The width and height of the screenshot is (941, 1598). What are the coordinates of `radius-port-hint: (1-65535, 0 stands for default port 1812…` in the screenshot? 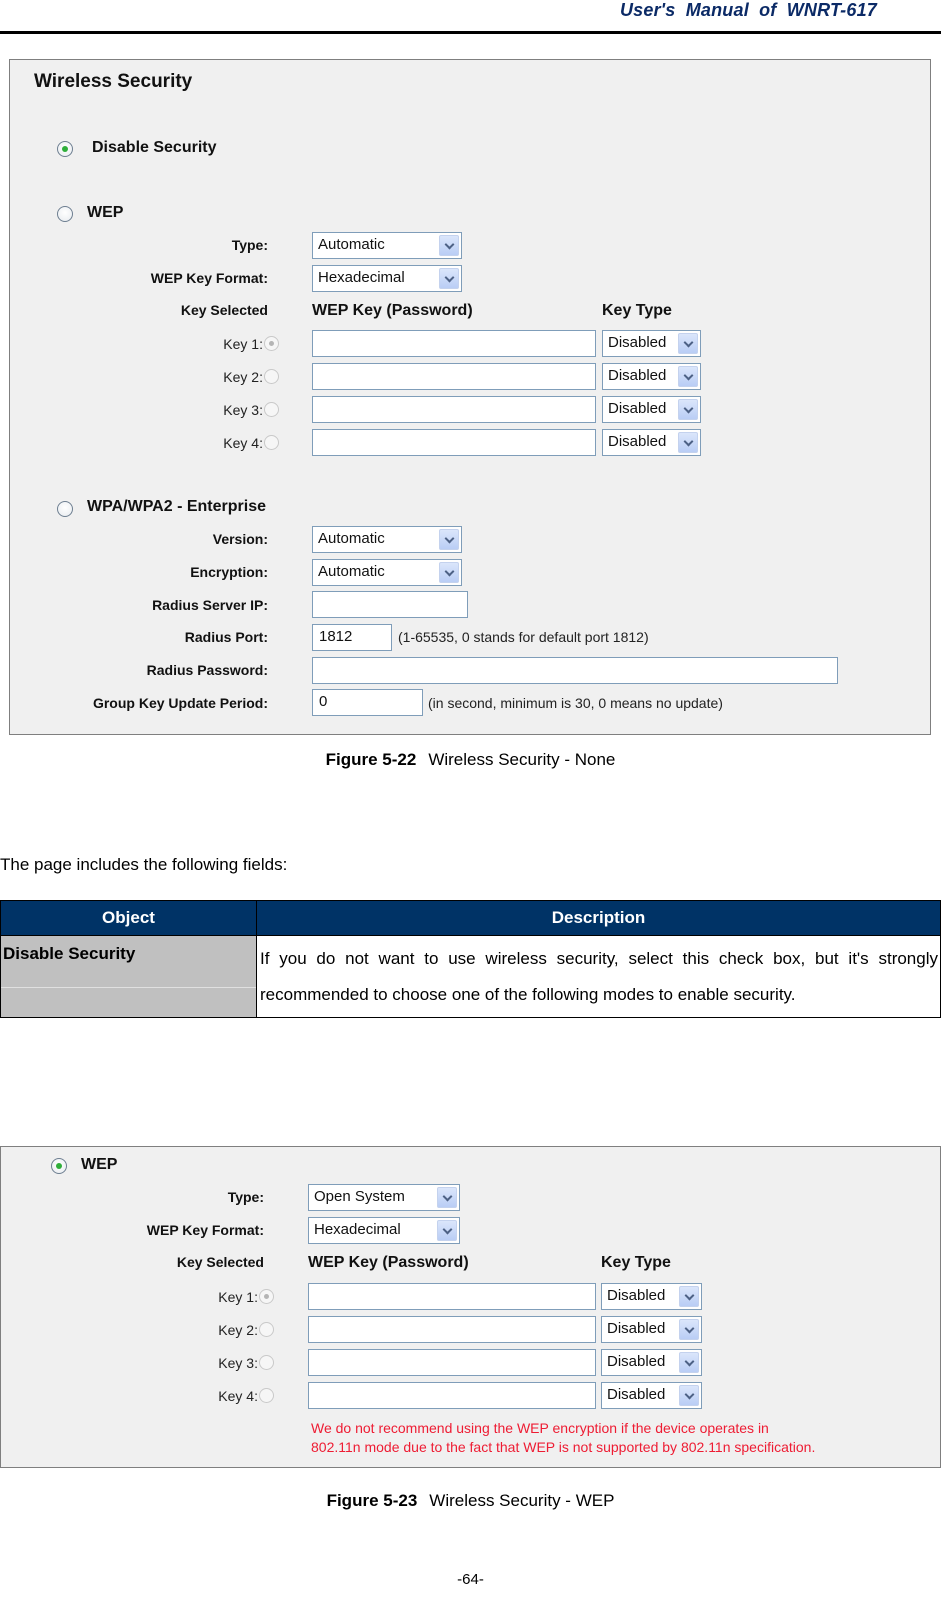 It's located at (523, 637).